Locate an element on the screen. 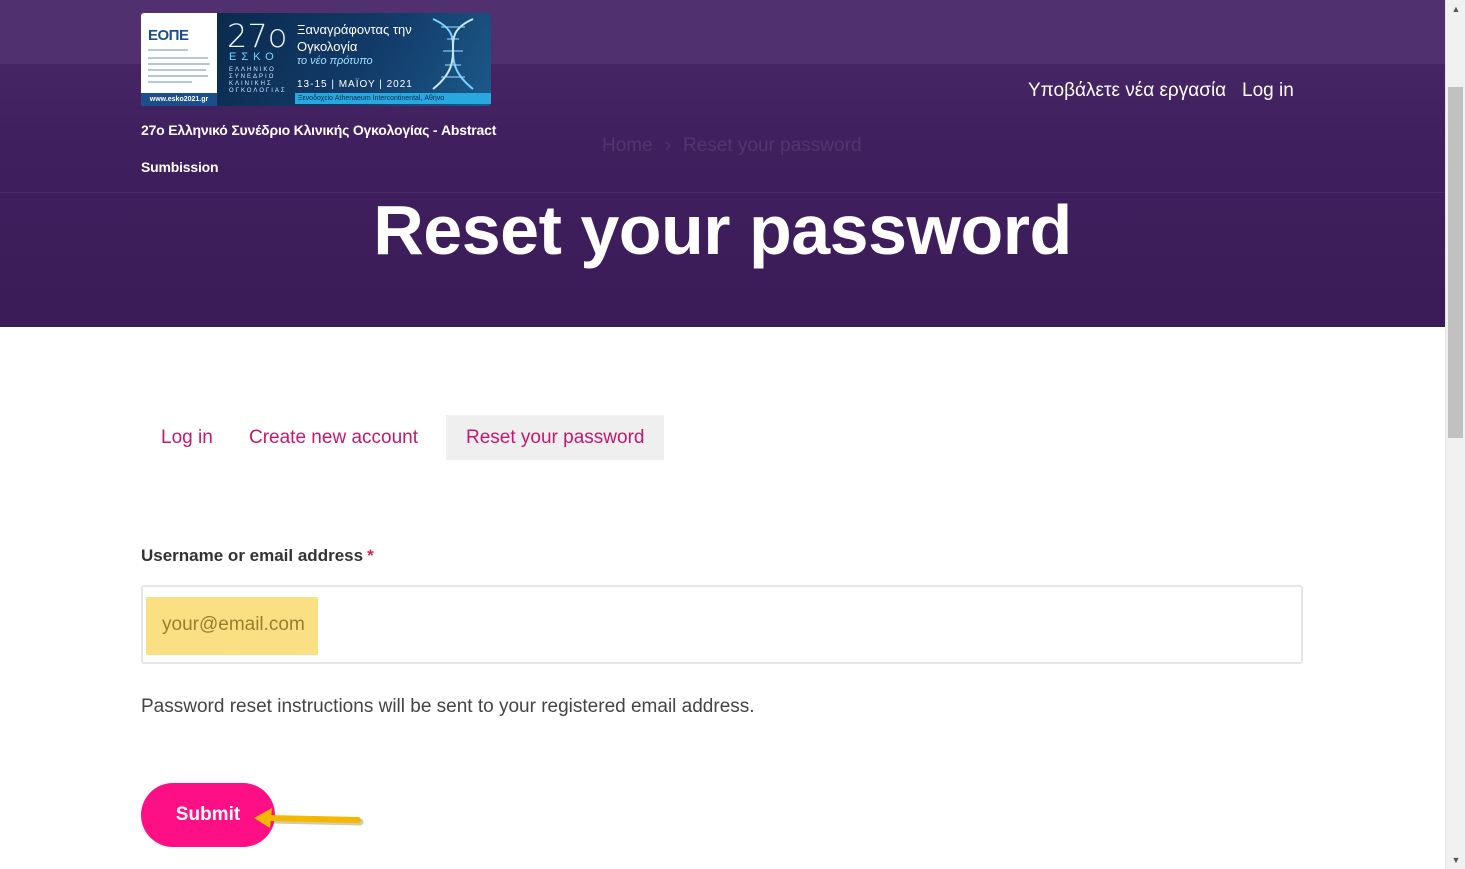 This screenshot has width=1465, height=869. dna-icon is located at coordinates (453, 54).